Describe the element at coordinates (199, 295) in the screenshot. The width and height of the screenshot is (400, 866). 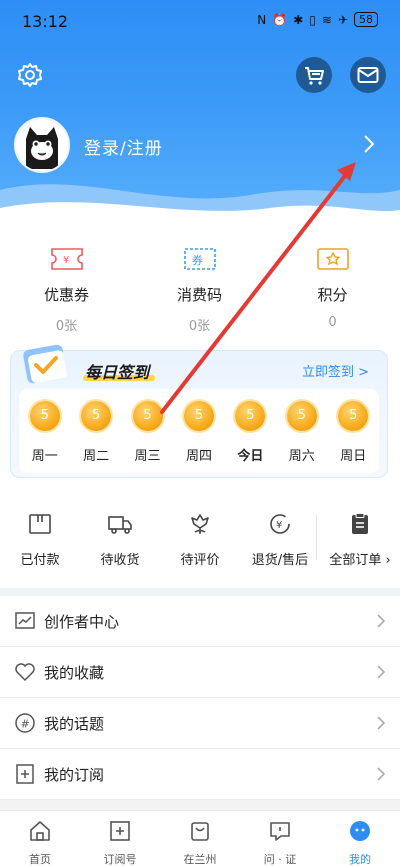
I see `wallet-label: 消费码` at that location.